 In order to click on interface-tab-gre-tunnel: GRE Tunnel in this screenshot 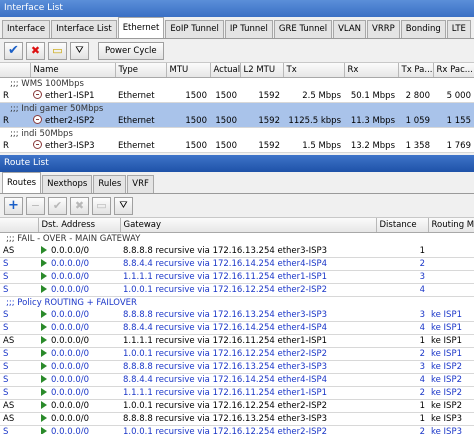, I will do `click(303, 29)`.